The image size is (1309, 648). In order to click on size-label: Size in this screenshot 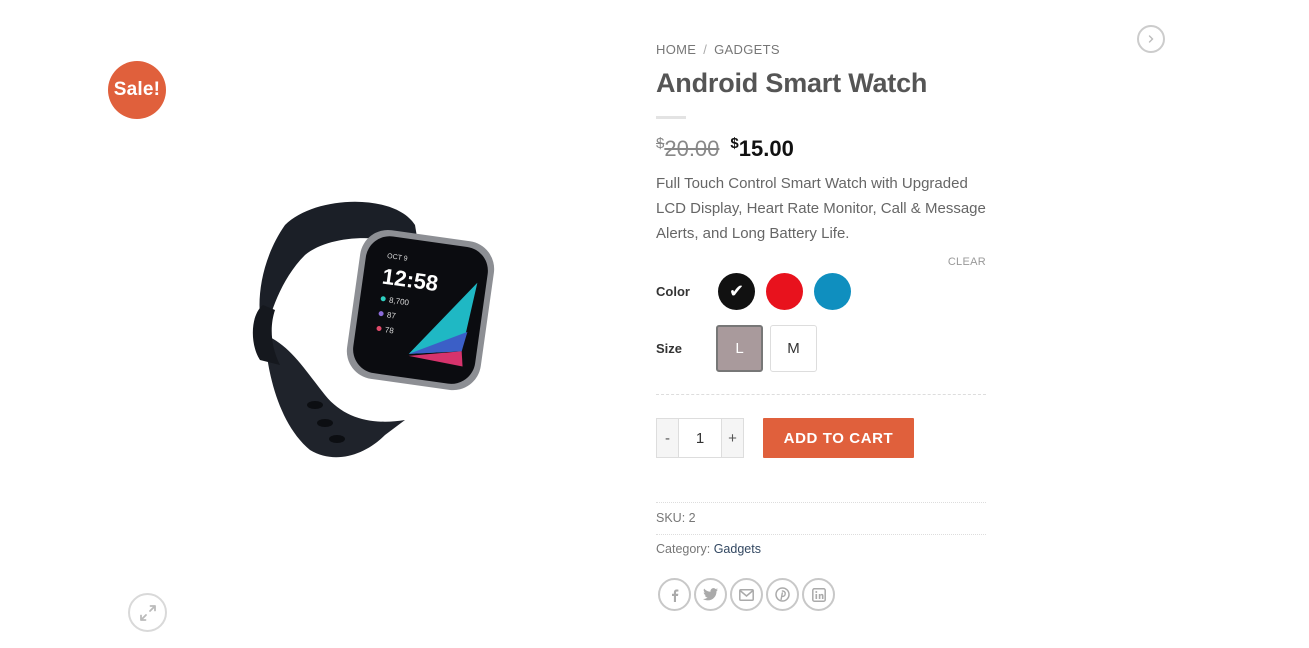, I will do `click(669, 348)`.